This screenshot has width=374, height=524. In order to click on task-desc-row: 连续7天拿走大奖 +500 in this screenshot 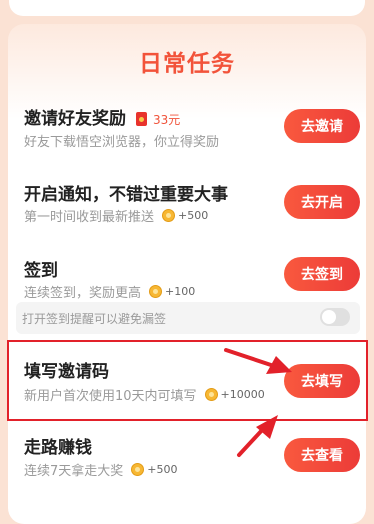, I will do `click(101, 469)`.